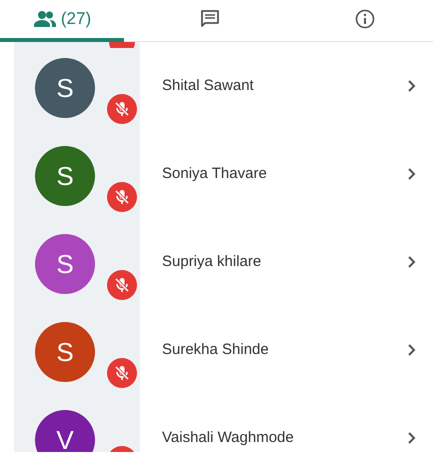  Describe the element at coordinates (65, 431) in the screenshot. I see `avatar: V` at that location.